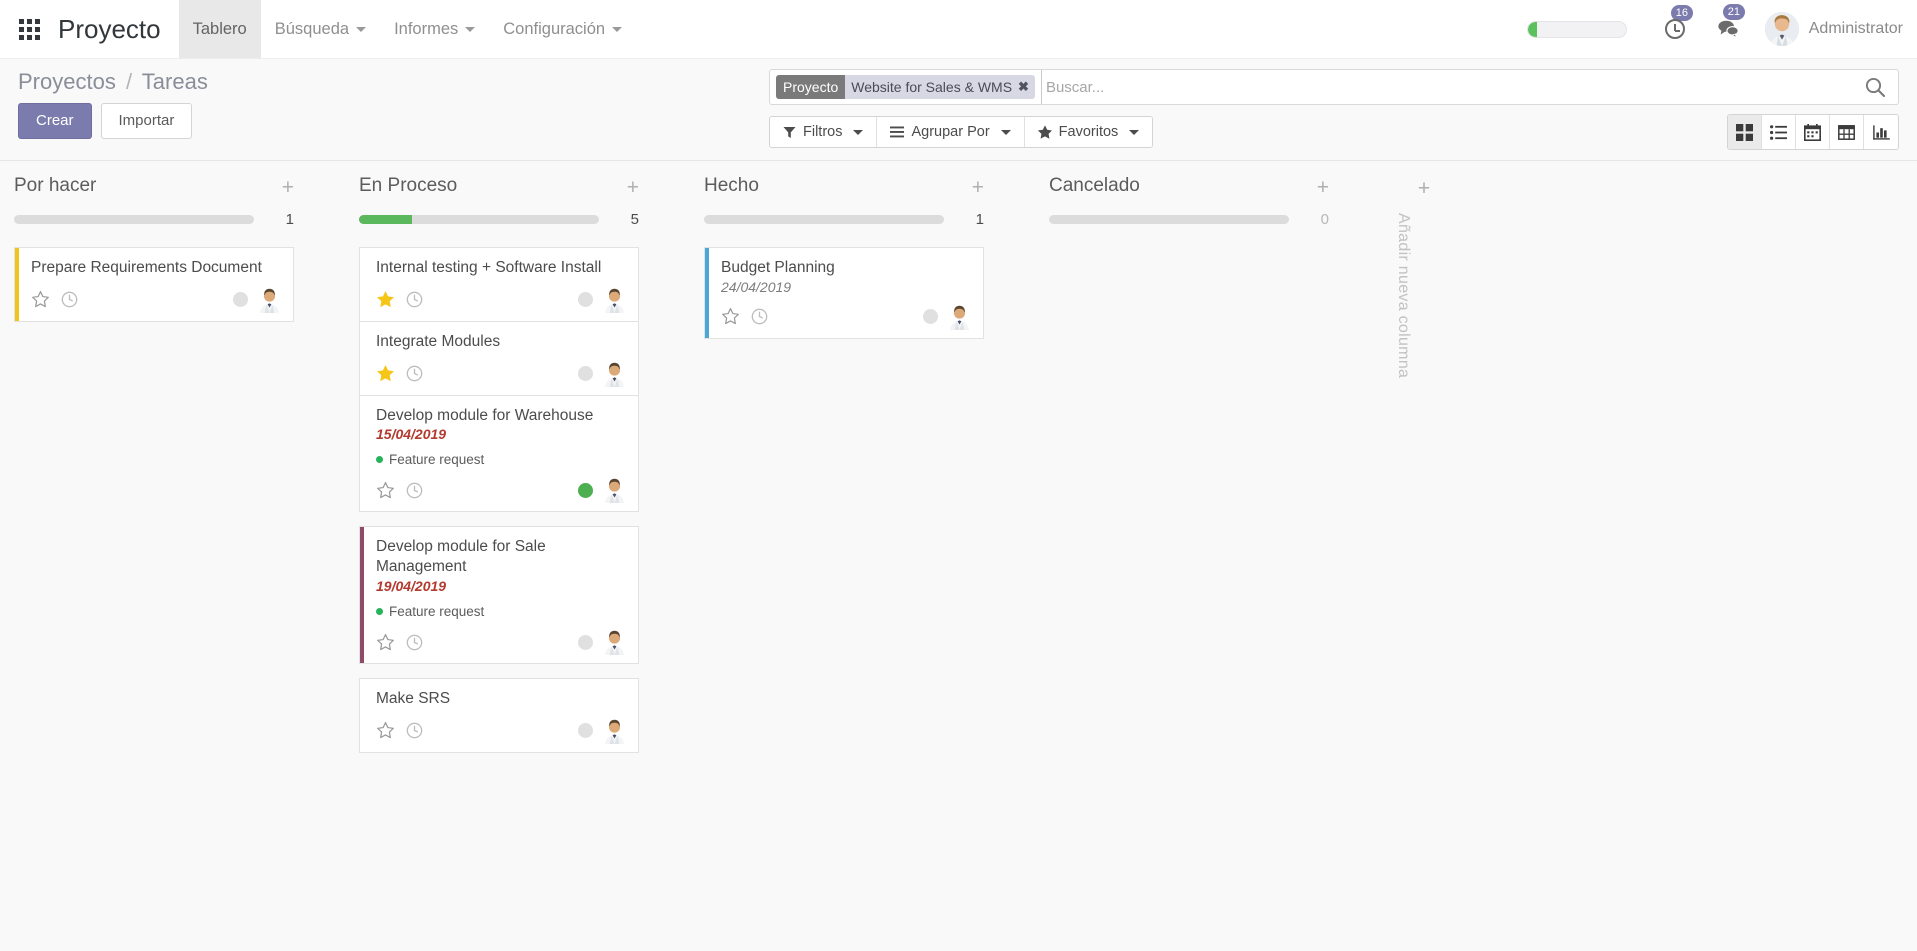 This screenshot has width=1917, height=951. I want to click on breadcrumb-parent: Proyectos, so click(67, 81).